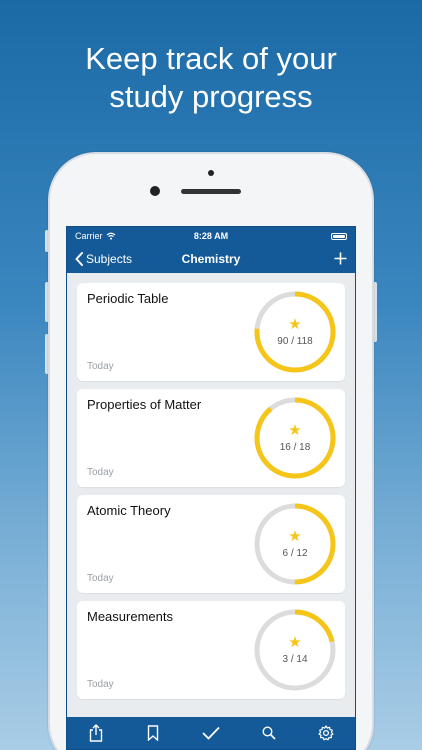  I want to click on search-icon, so click(269, 733).